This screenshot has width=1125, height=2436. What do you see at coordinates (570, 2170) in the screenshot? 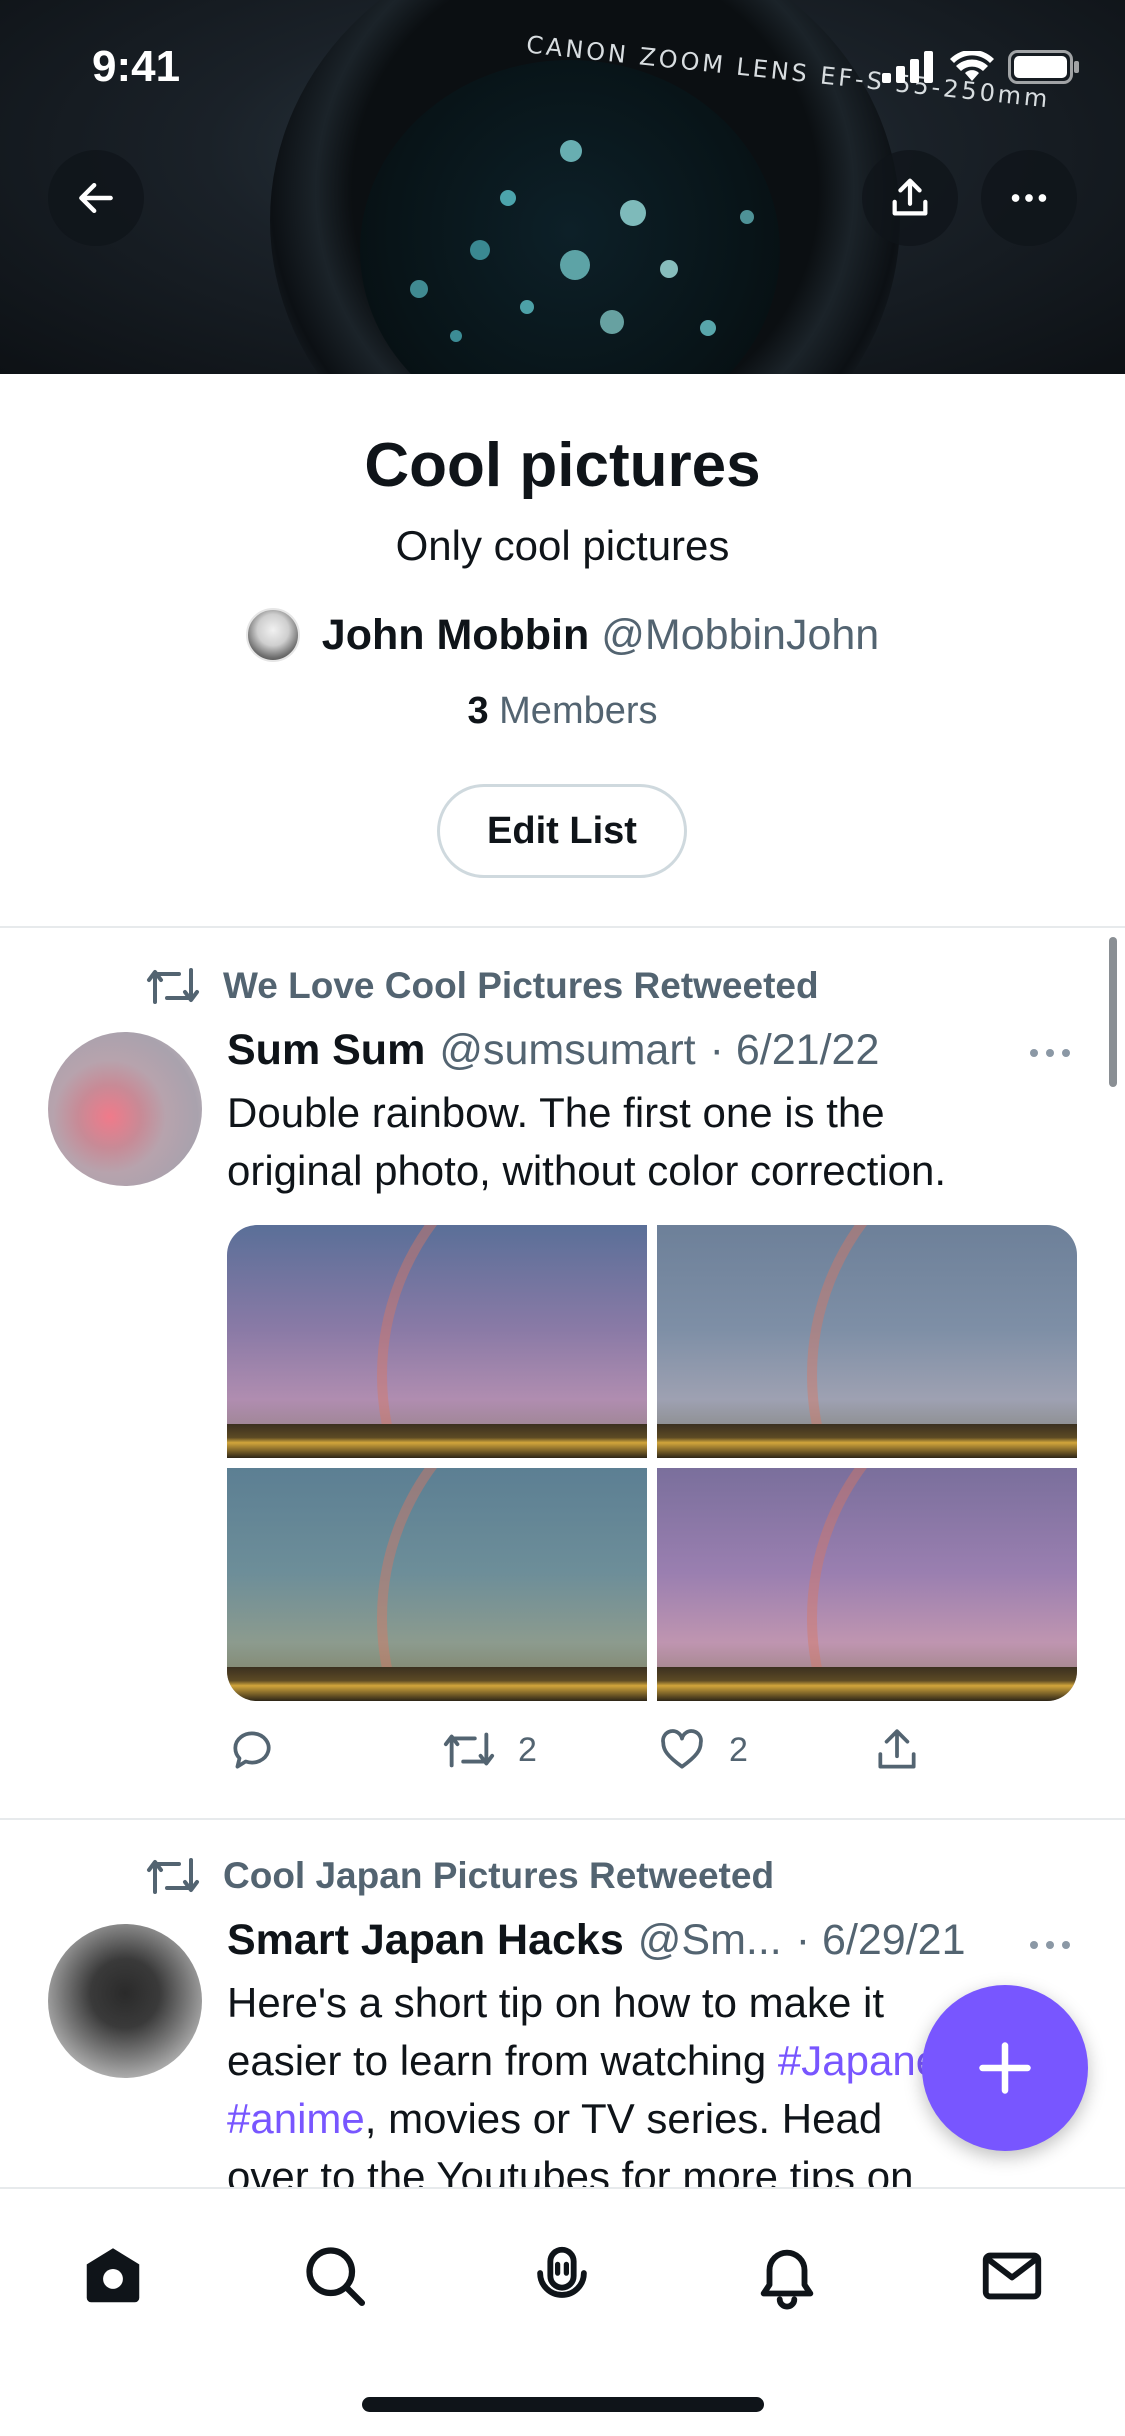
I see `tweet-text-line: over to the Youtubes for more tips on` at bounding box center [570, 2170].